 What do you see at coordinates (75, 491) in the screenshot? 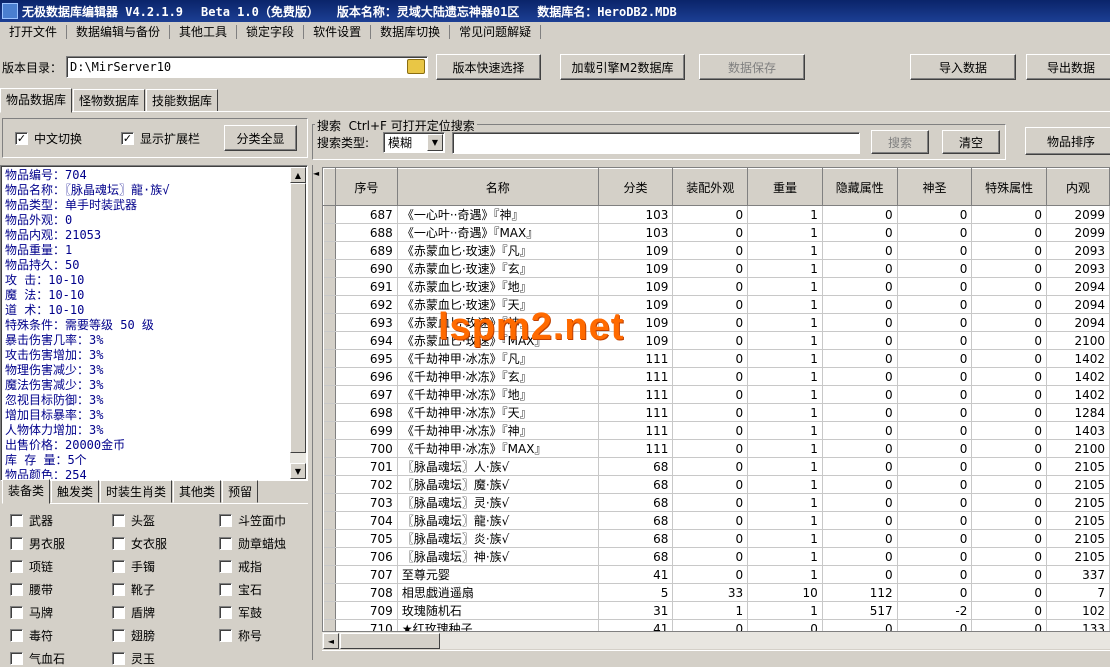
I see `category-tab: 触发类` at bounding box center [75, 491].